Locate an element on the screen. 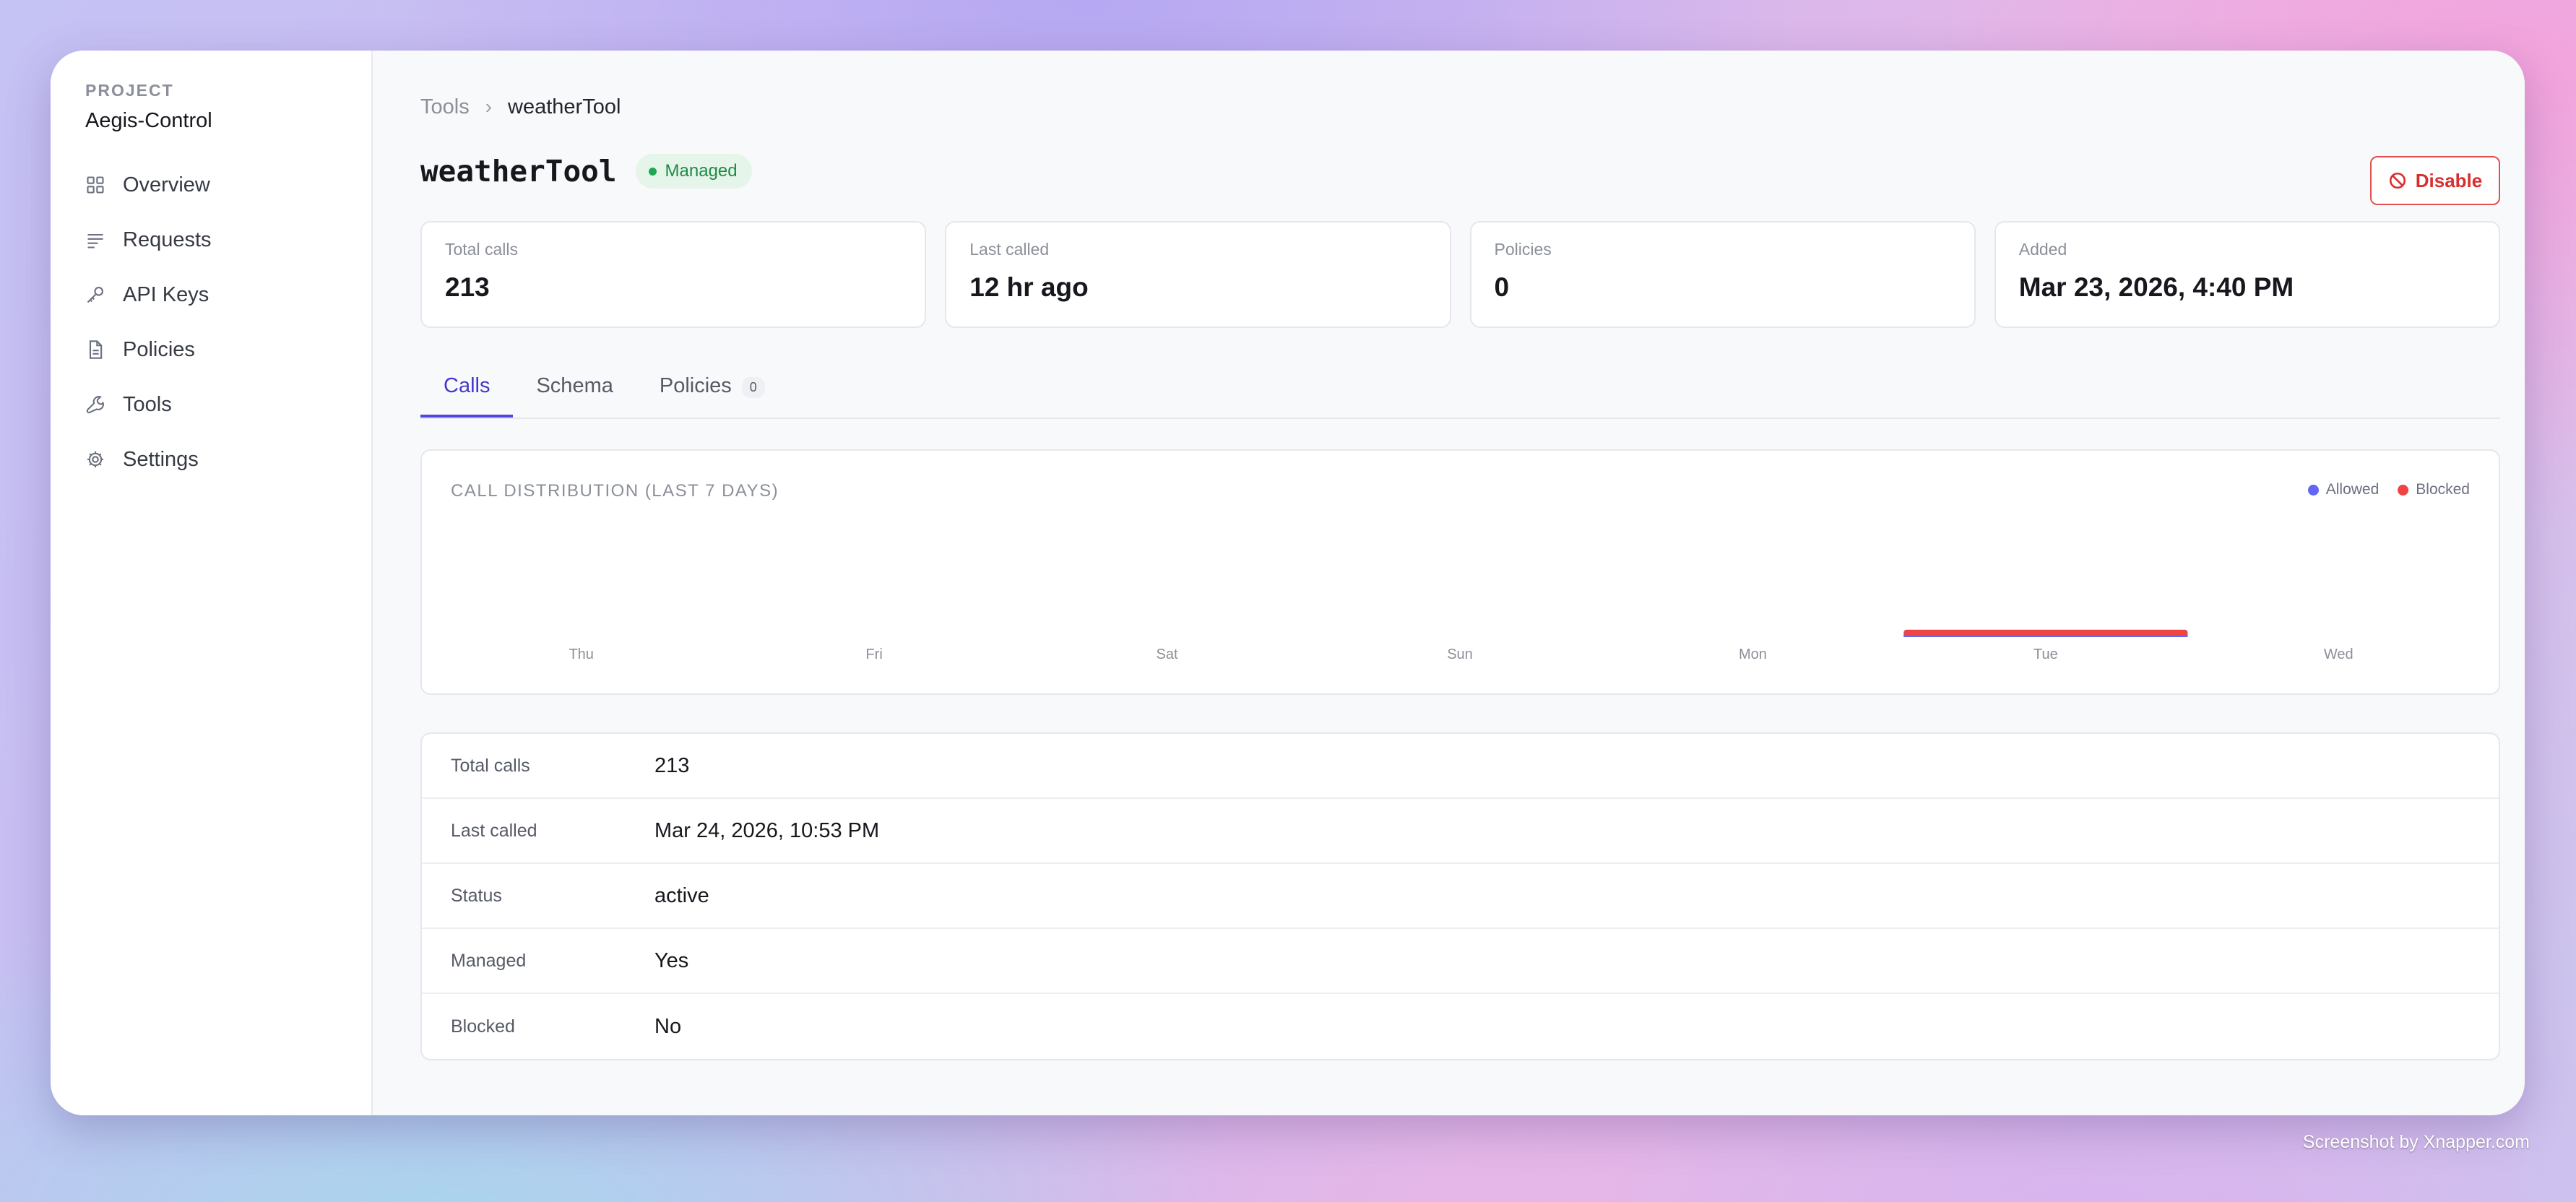 This screenshot has height=1202, width=2576. key-icon is located at coordinates (95, 295).